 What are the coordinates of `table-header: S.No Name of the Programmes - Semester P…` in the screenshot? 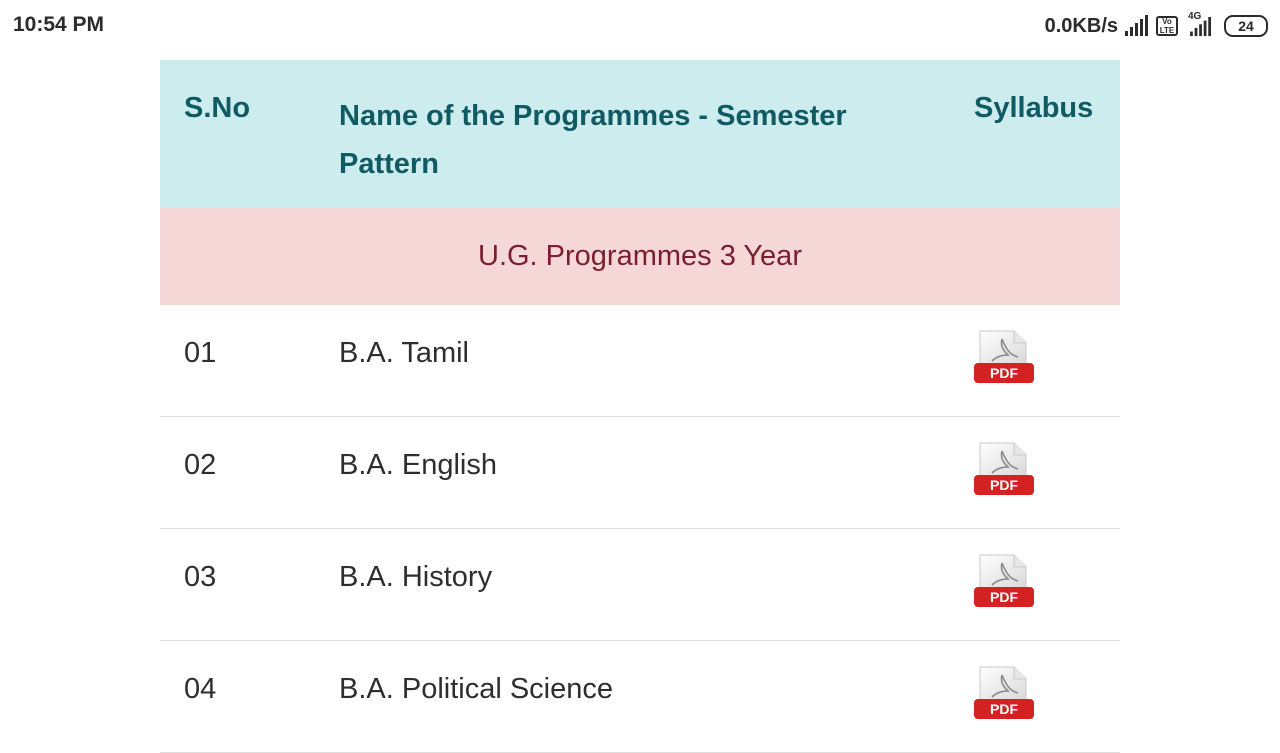 It's located at (640, 134).